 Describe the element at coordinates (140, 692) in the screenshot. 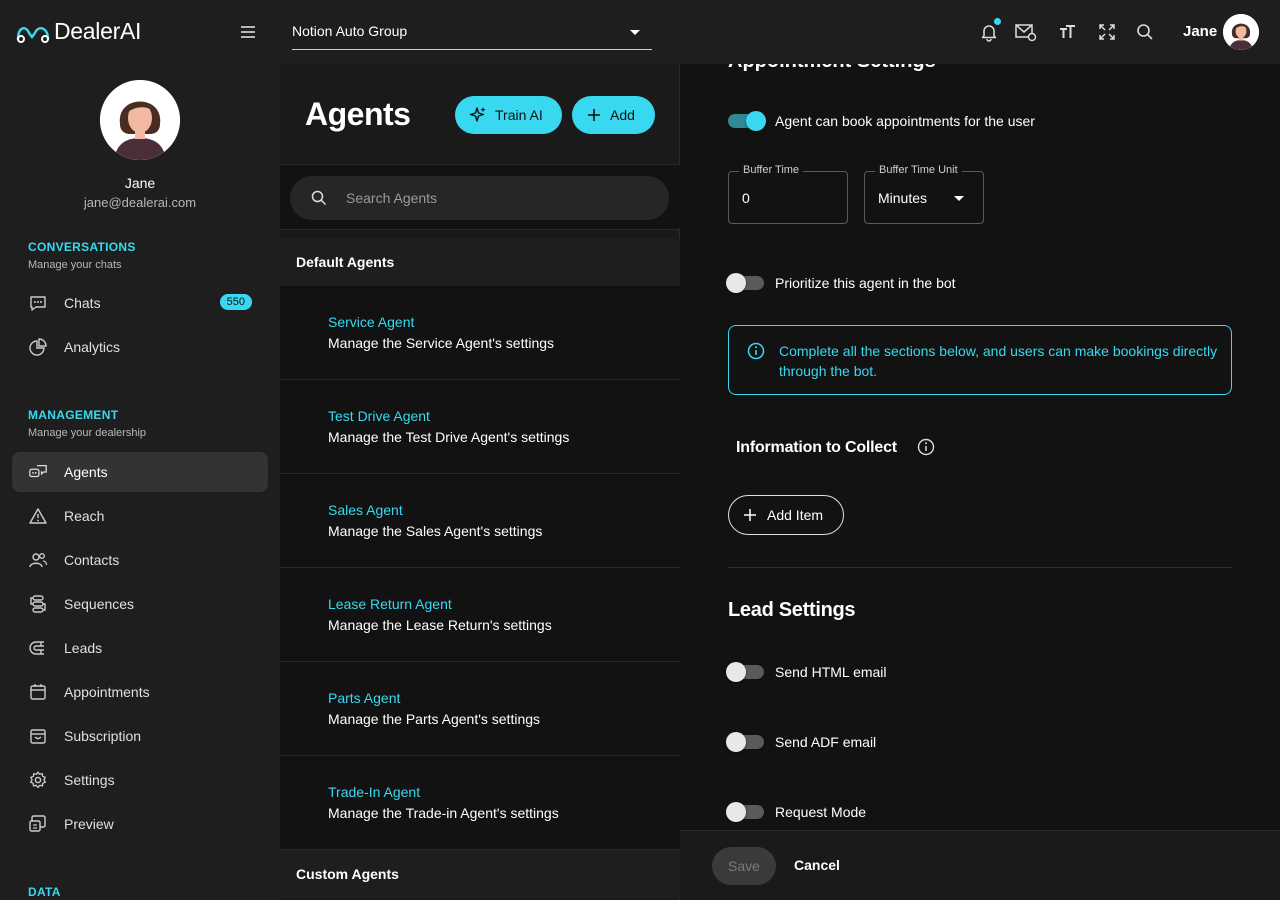

I see `sidebar-item-appointments: Appointments` at that location.